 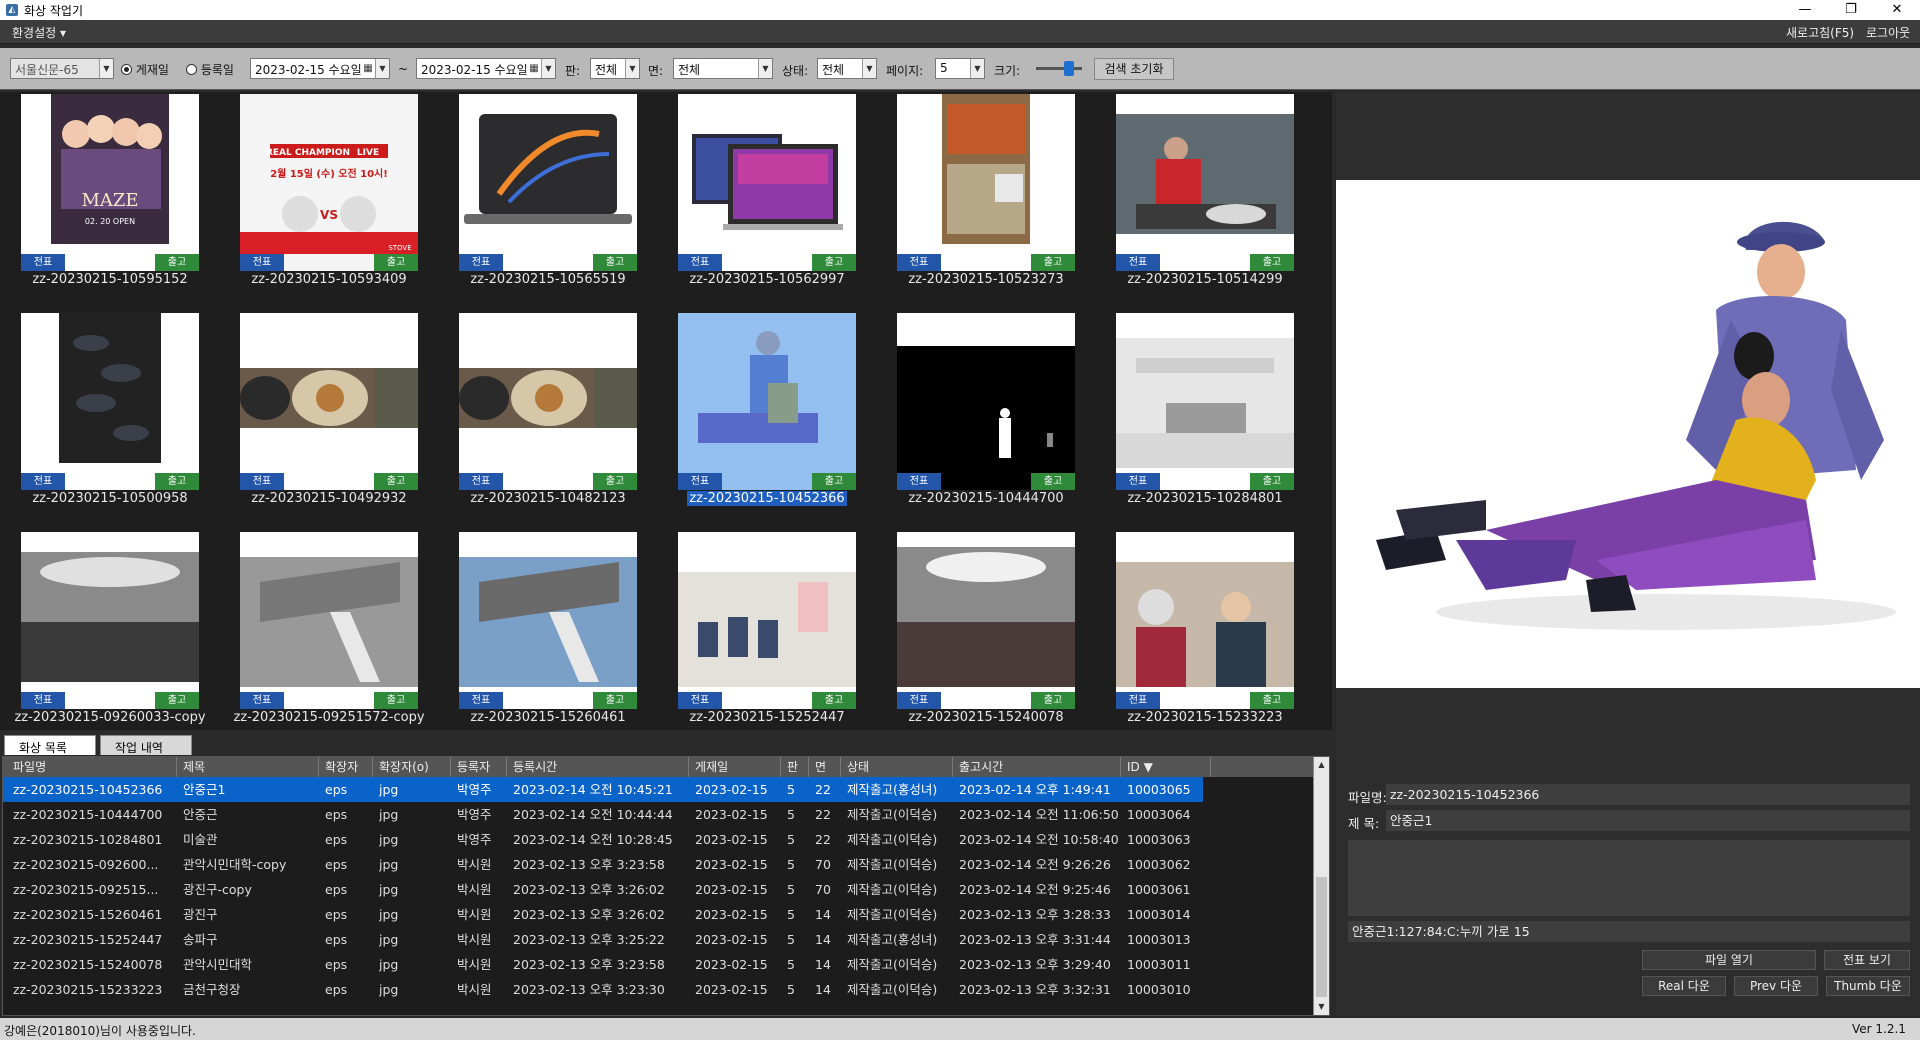 I want to click on column-header: 확장자(o), so click(x=412, y=767).